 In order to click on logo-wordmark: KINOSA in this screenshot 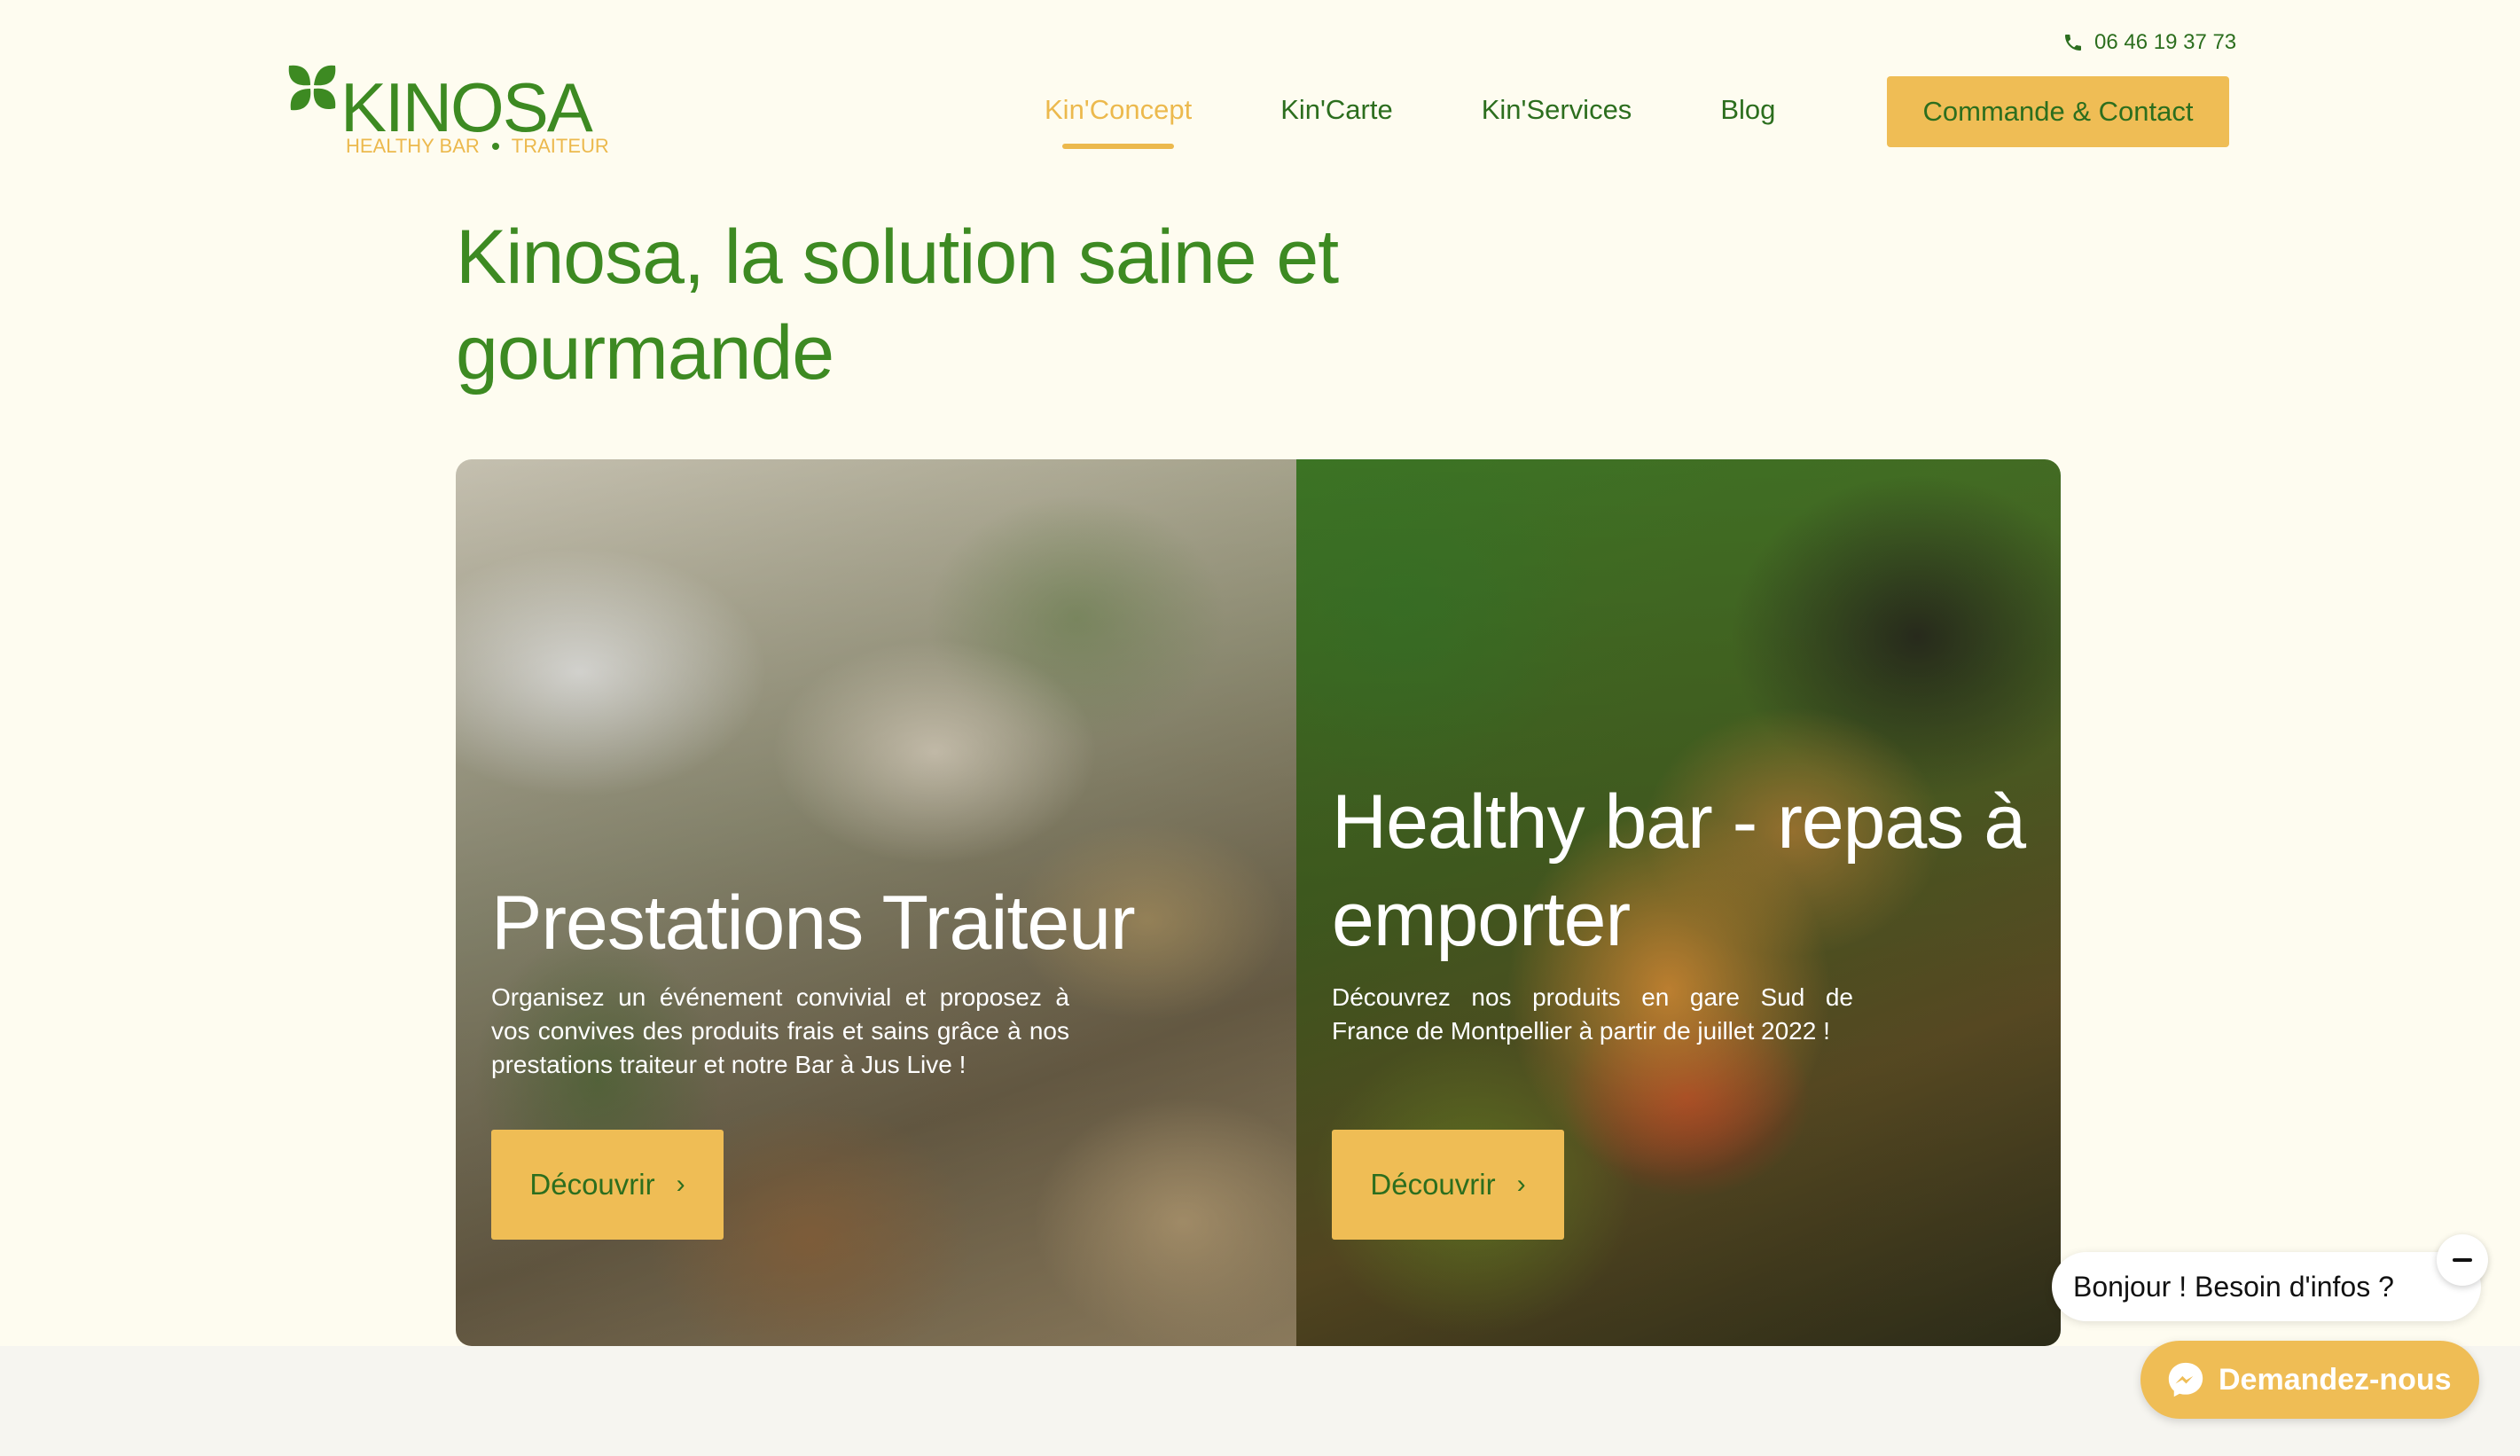, I will do `click(466, 107)`.